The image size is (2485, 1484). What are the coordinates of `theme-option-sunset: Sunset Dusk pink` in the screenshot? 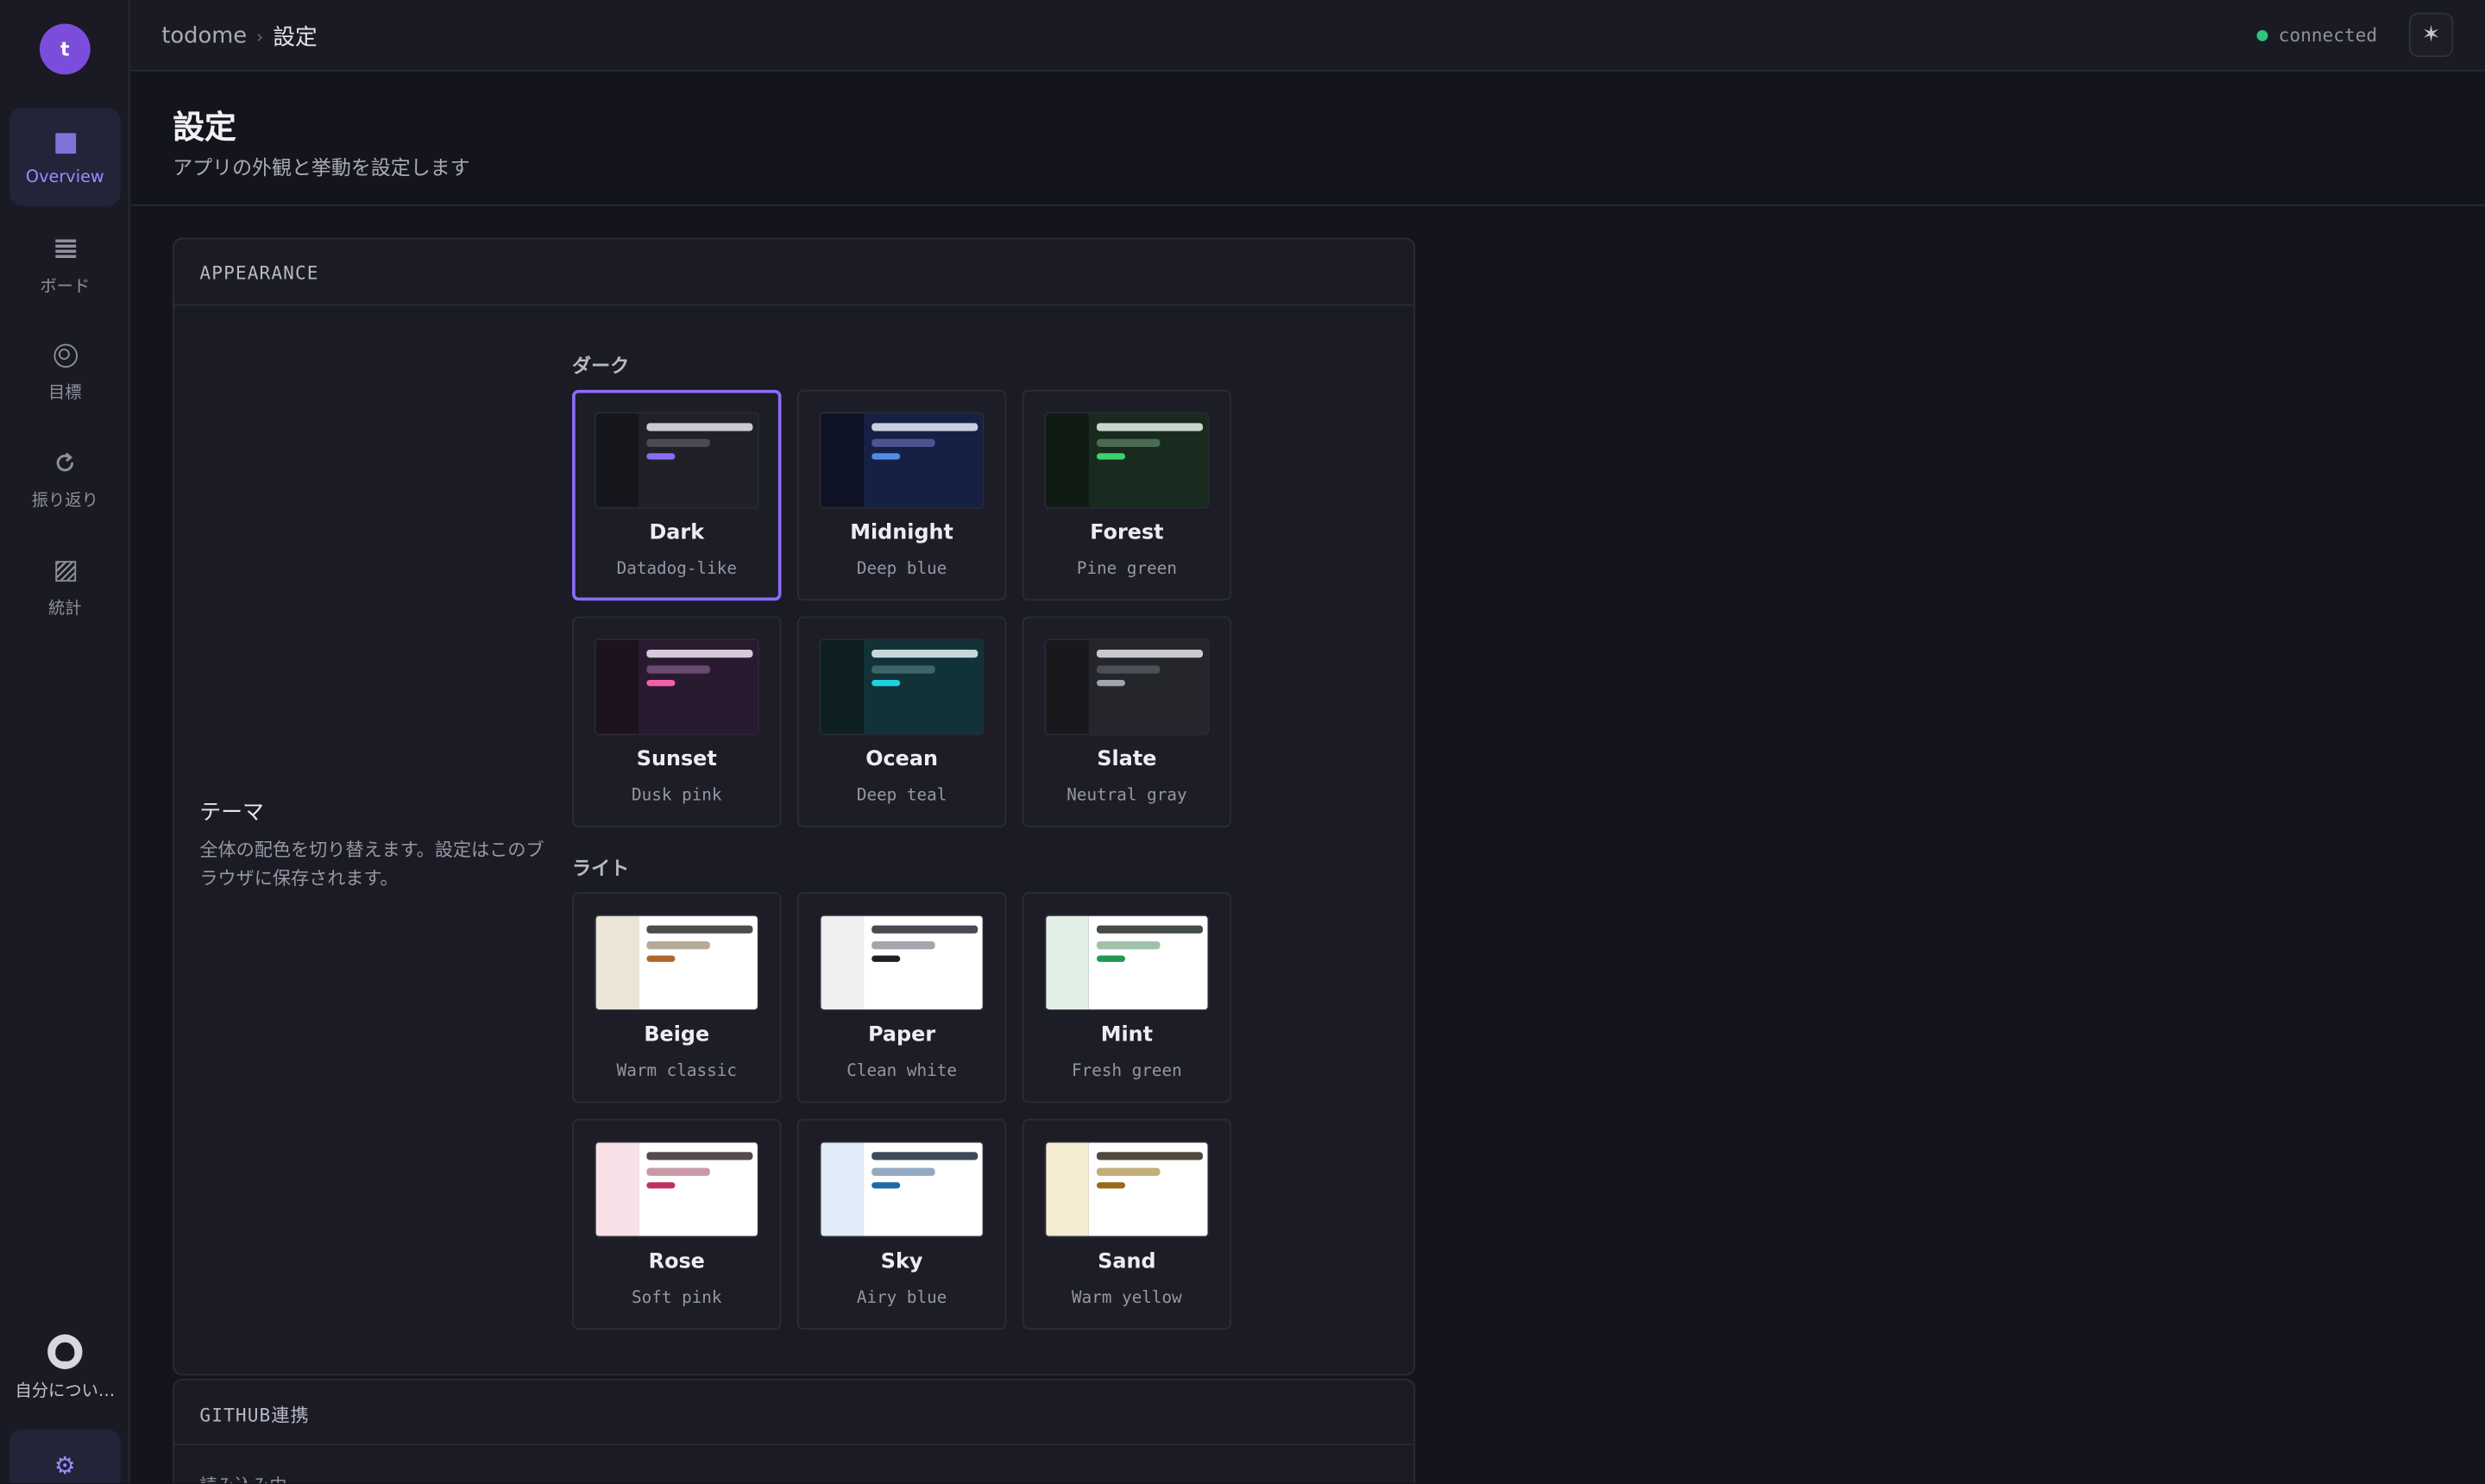 It's located at (677, 721).